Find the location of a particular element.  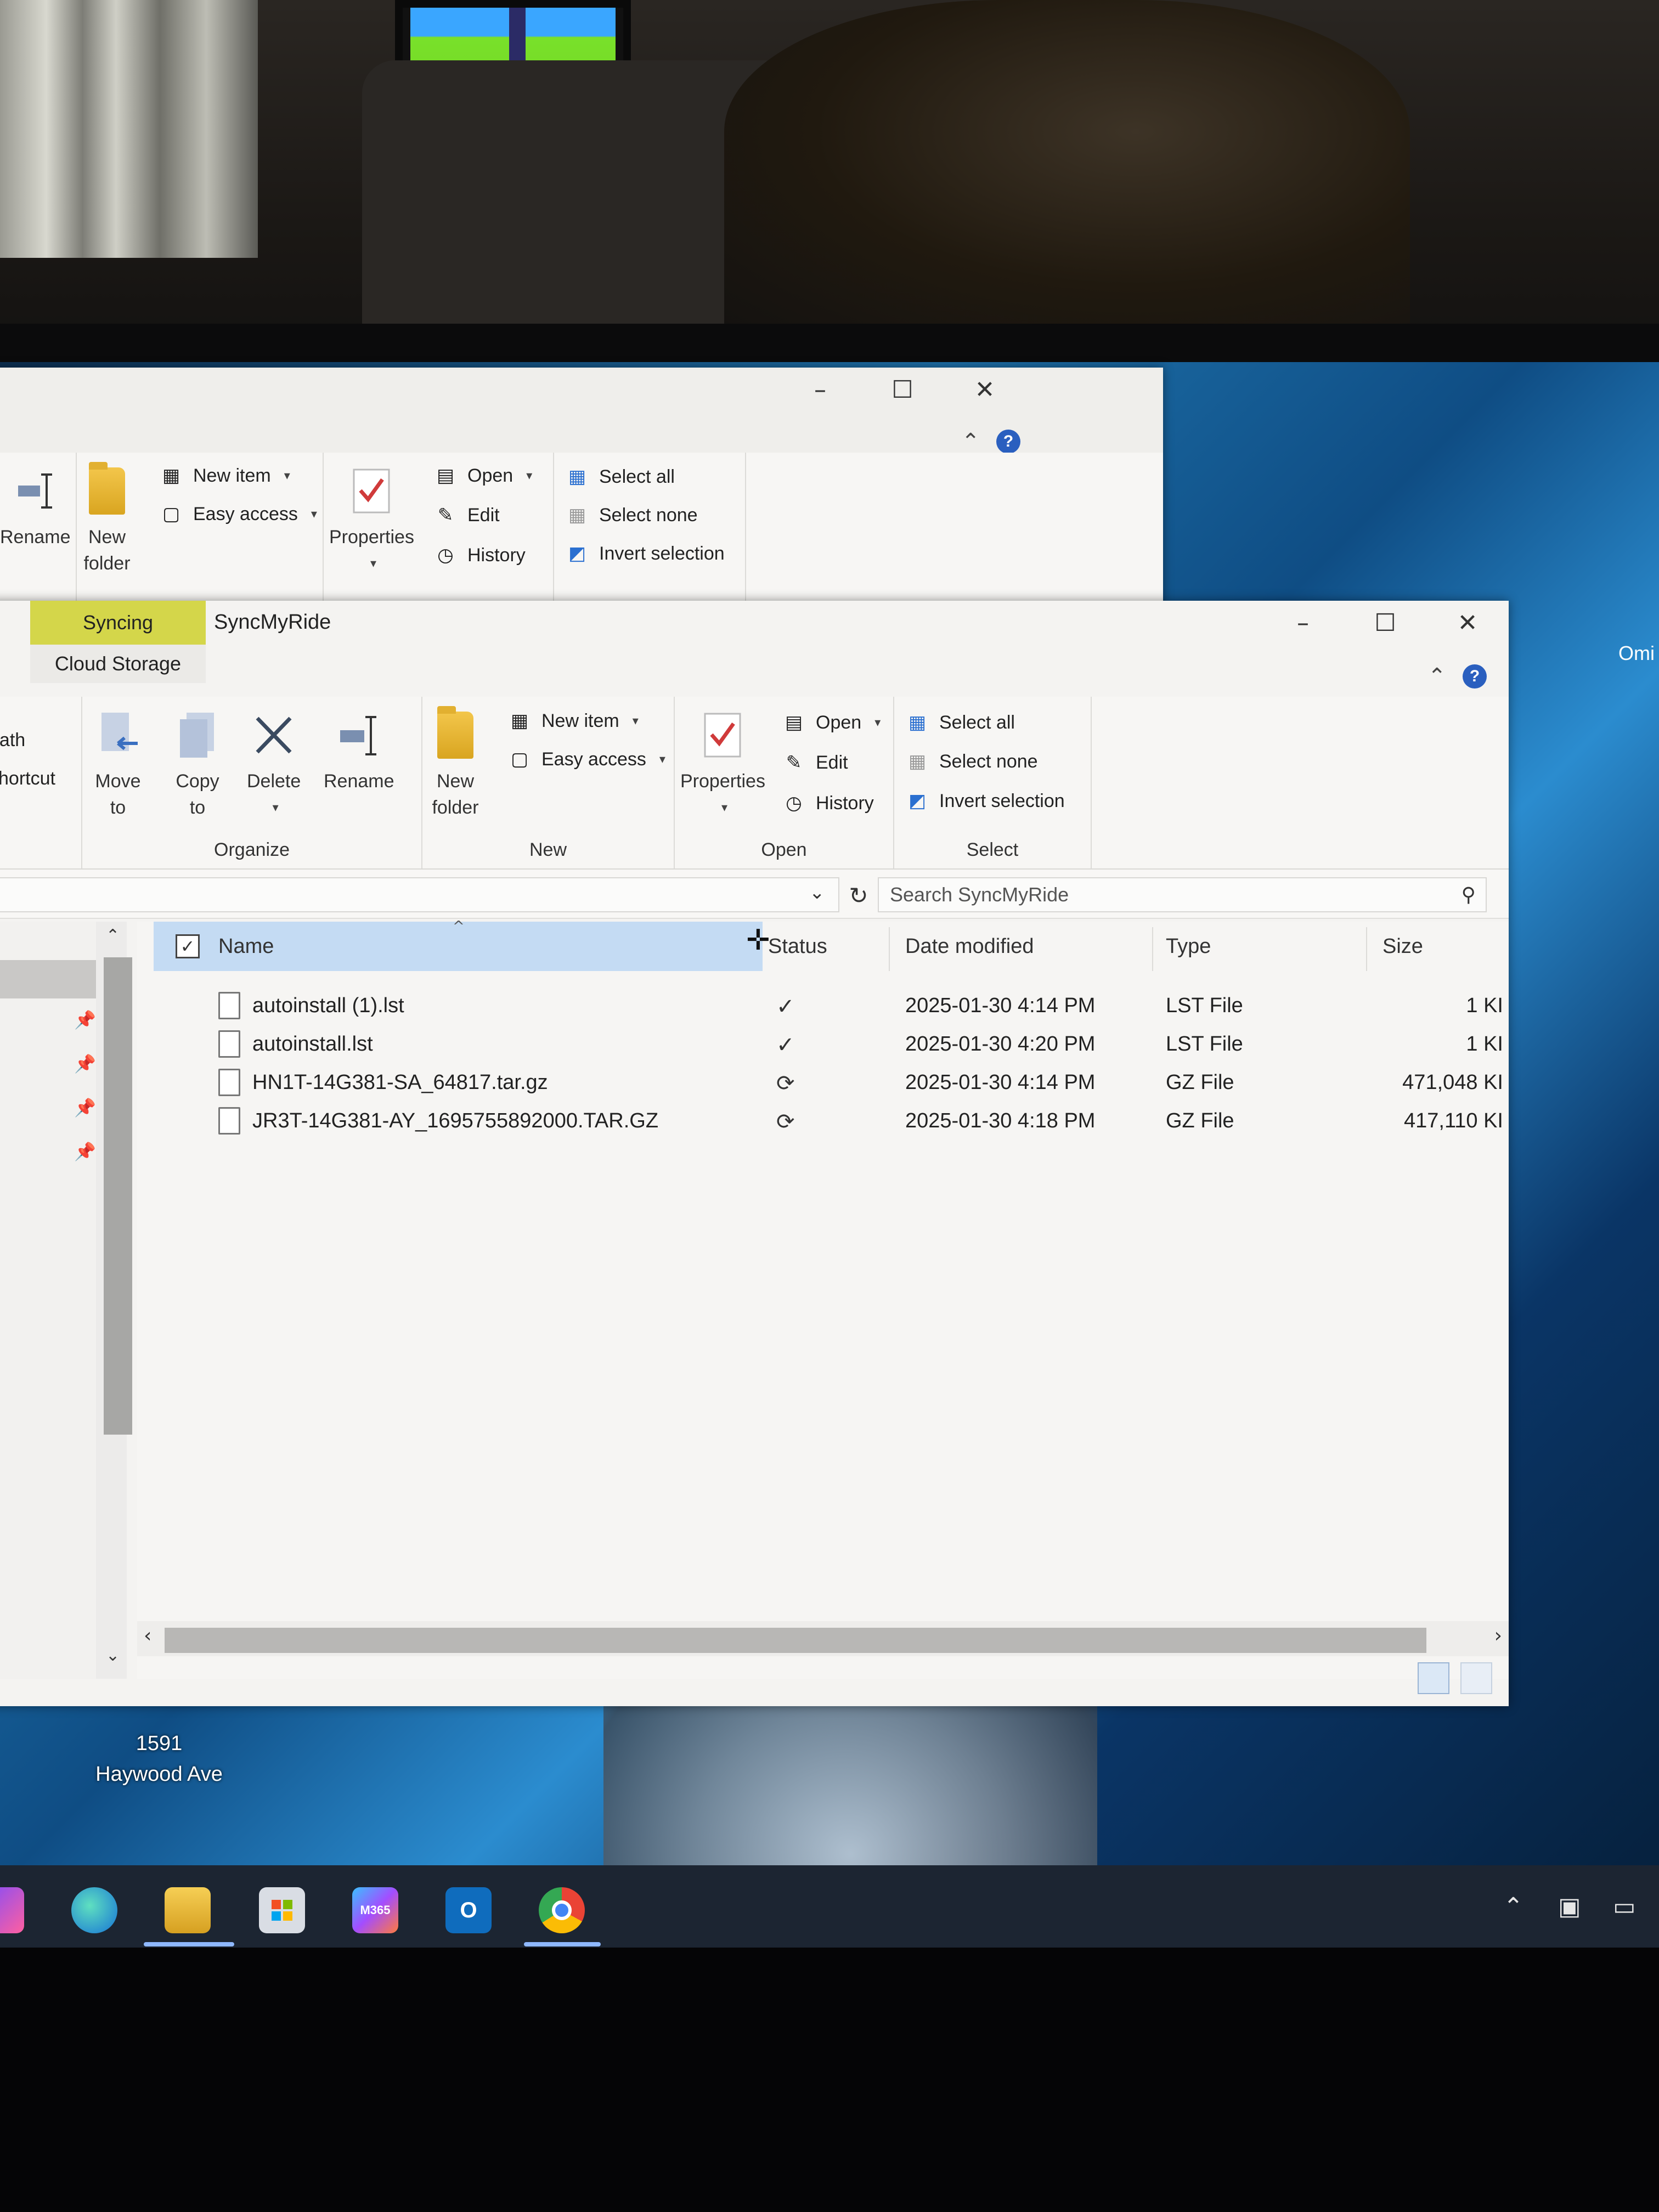

horizontal-scrollbar: ‹ › is located at coordinates (823, 1638).